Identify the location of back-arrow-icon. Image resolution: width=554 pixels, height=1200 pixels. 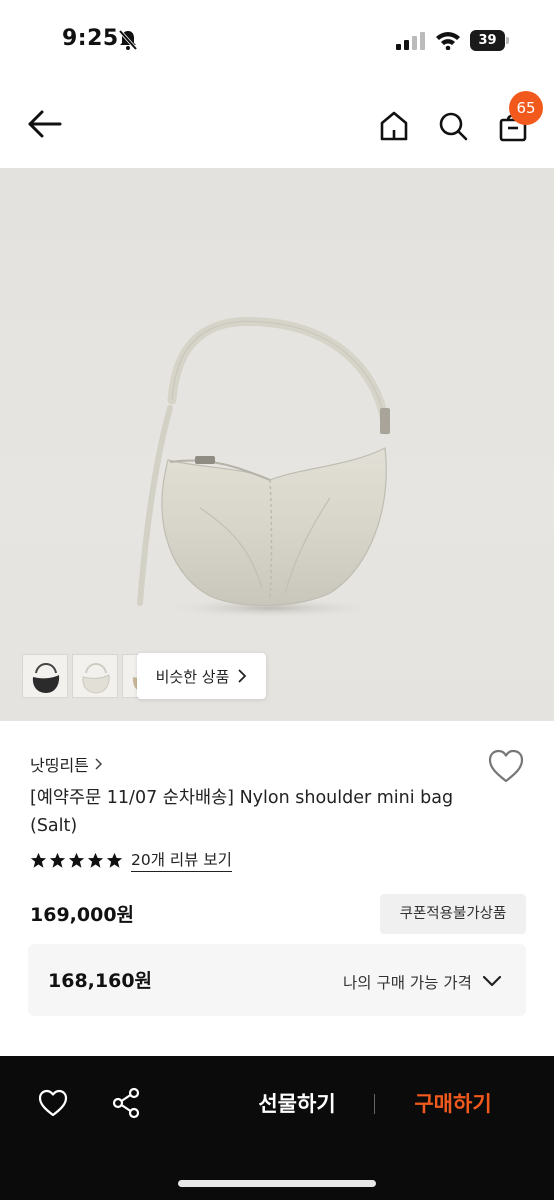
(45, 124).